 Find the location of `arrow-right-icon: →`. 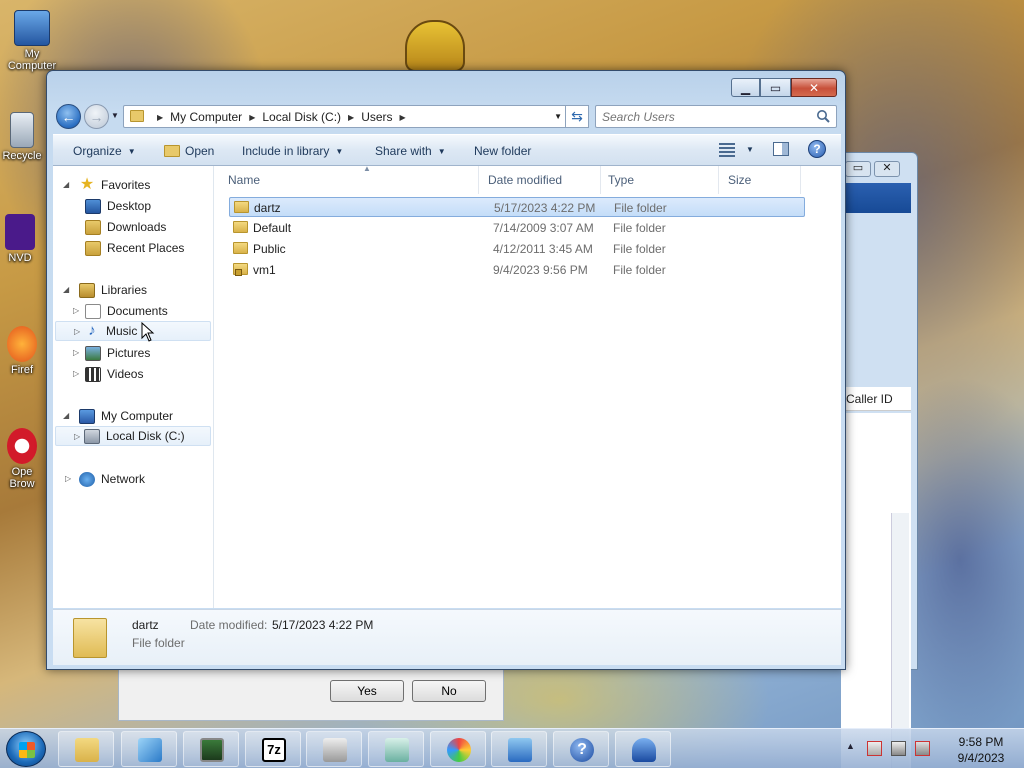

arrow-right-icon: → is located at coordinates (96, 116).